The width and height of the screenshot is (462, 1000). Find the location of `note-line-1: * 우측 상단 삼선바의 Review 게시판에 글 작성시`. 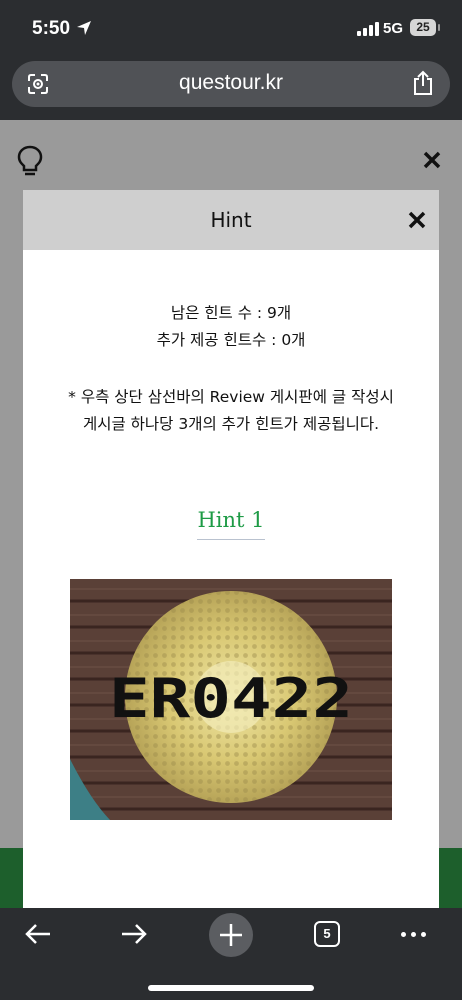

note-line-1: * 우측 상단 삼선바의 Review 게시판에 글 작성시 is located at coordinates (231, 397).